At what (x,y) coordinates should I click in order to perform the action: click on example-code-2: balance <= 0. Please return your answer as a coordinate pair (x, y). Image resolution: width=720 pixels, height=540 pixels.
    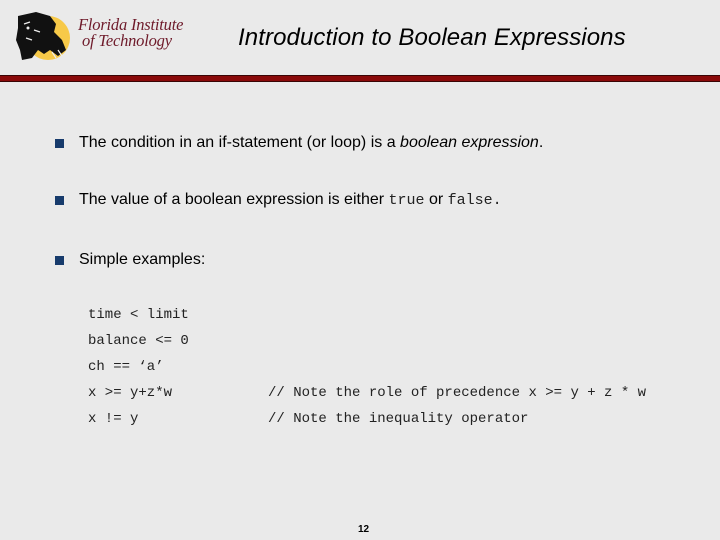
    Looking at the image, I should click on (138, 341).